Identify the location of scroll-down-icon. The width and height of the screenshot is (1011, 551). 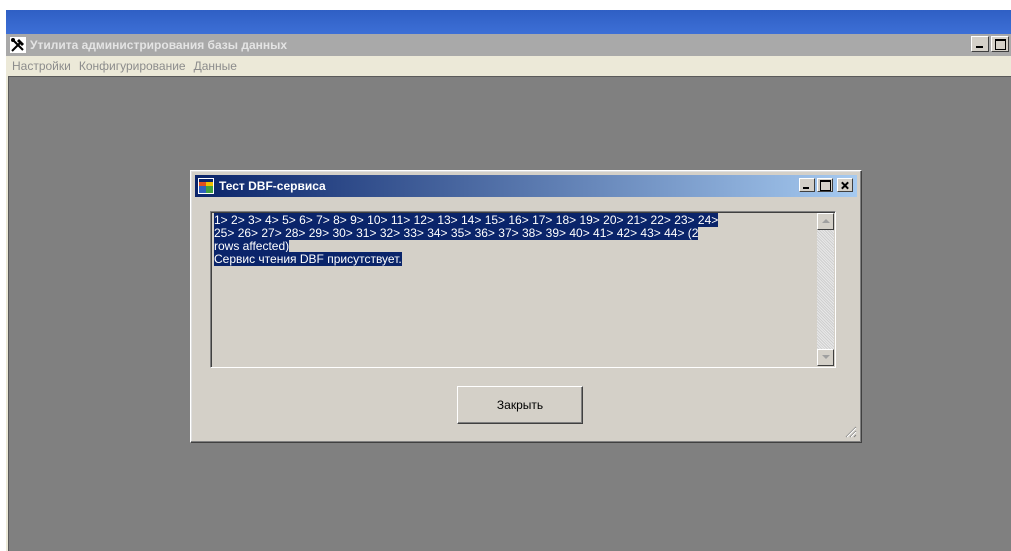
(825, 357).